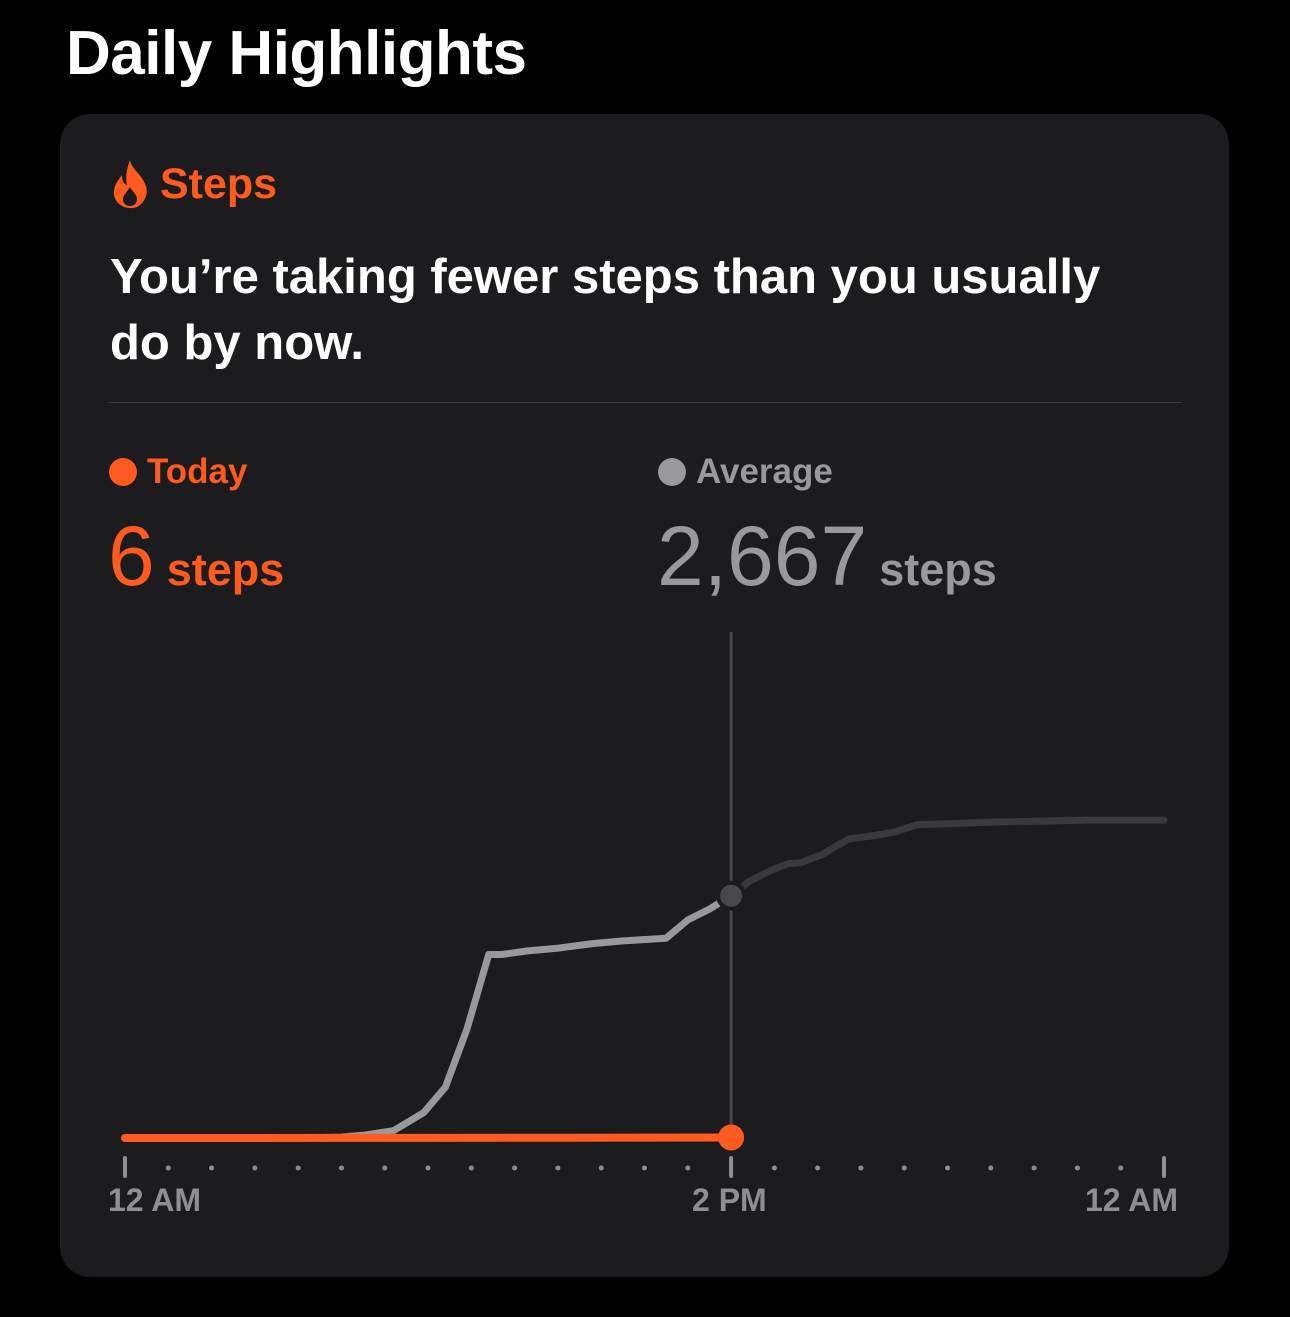 The height and width of the screenshot is (1317, 1290). I want to click on x-axis-label-start: 12 AM, so click(155, 1200).